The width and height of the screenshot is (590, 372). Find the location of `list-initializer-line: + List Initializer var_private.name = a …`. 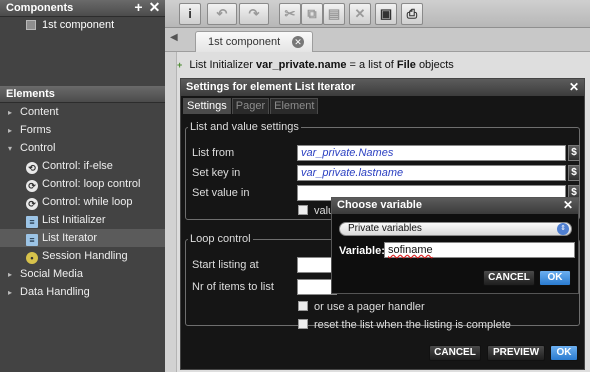

list-initializer-line: + List Initializer var_private.name = a … is located at coordinates (315, 65).